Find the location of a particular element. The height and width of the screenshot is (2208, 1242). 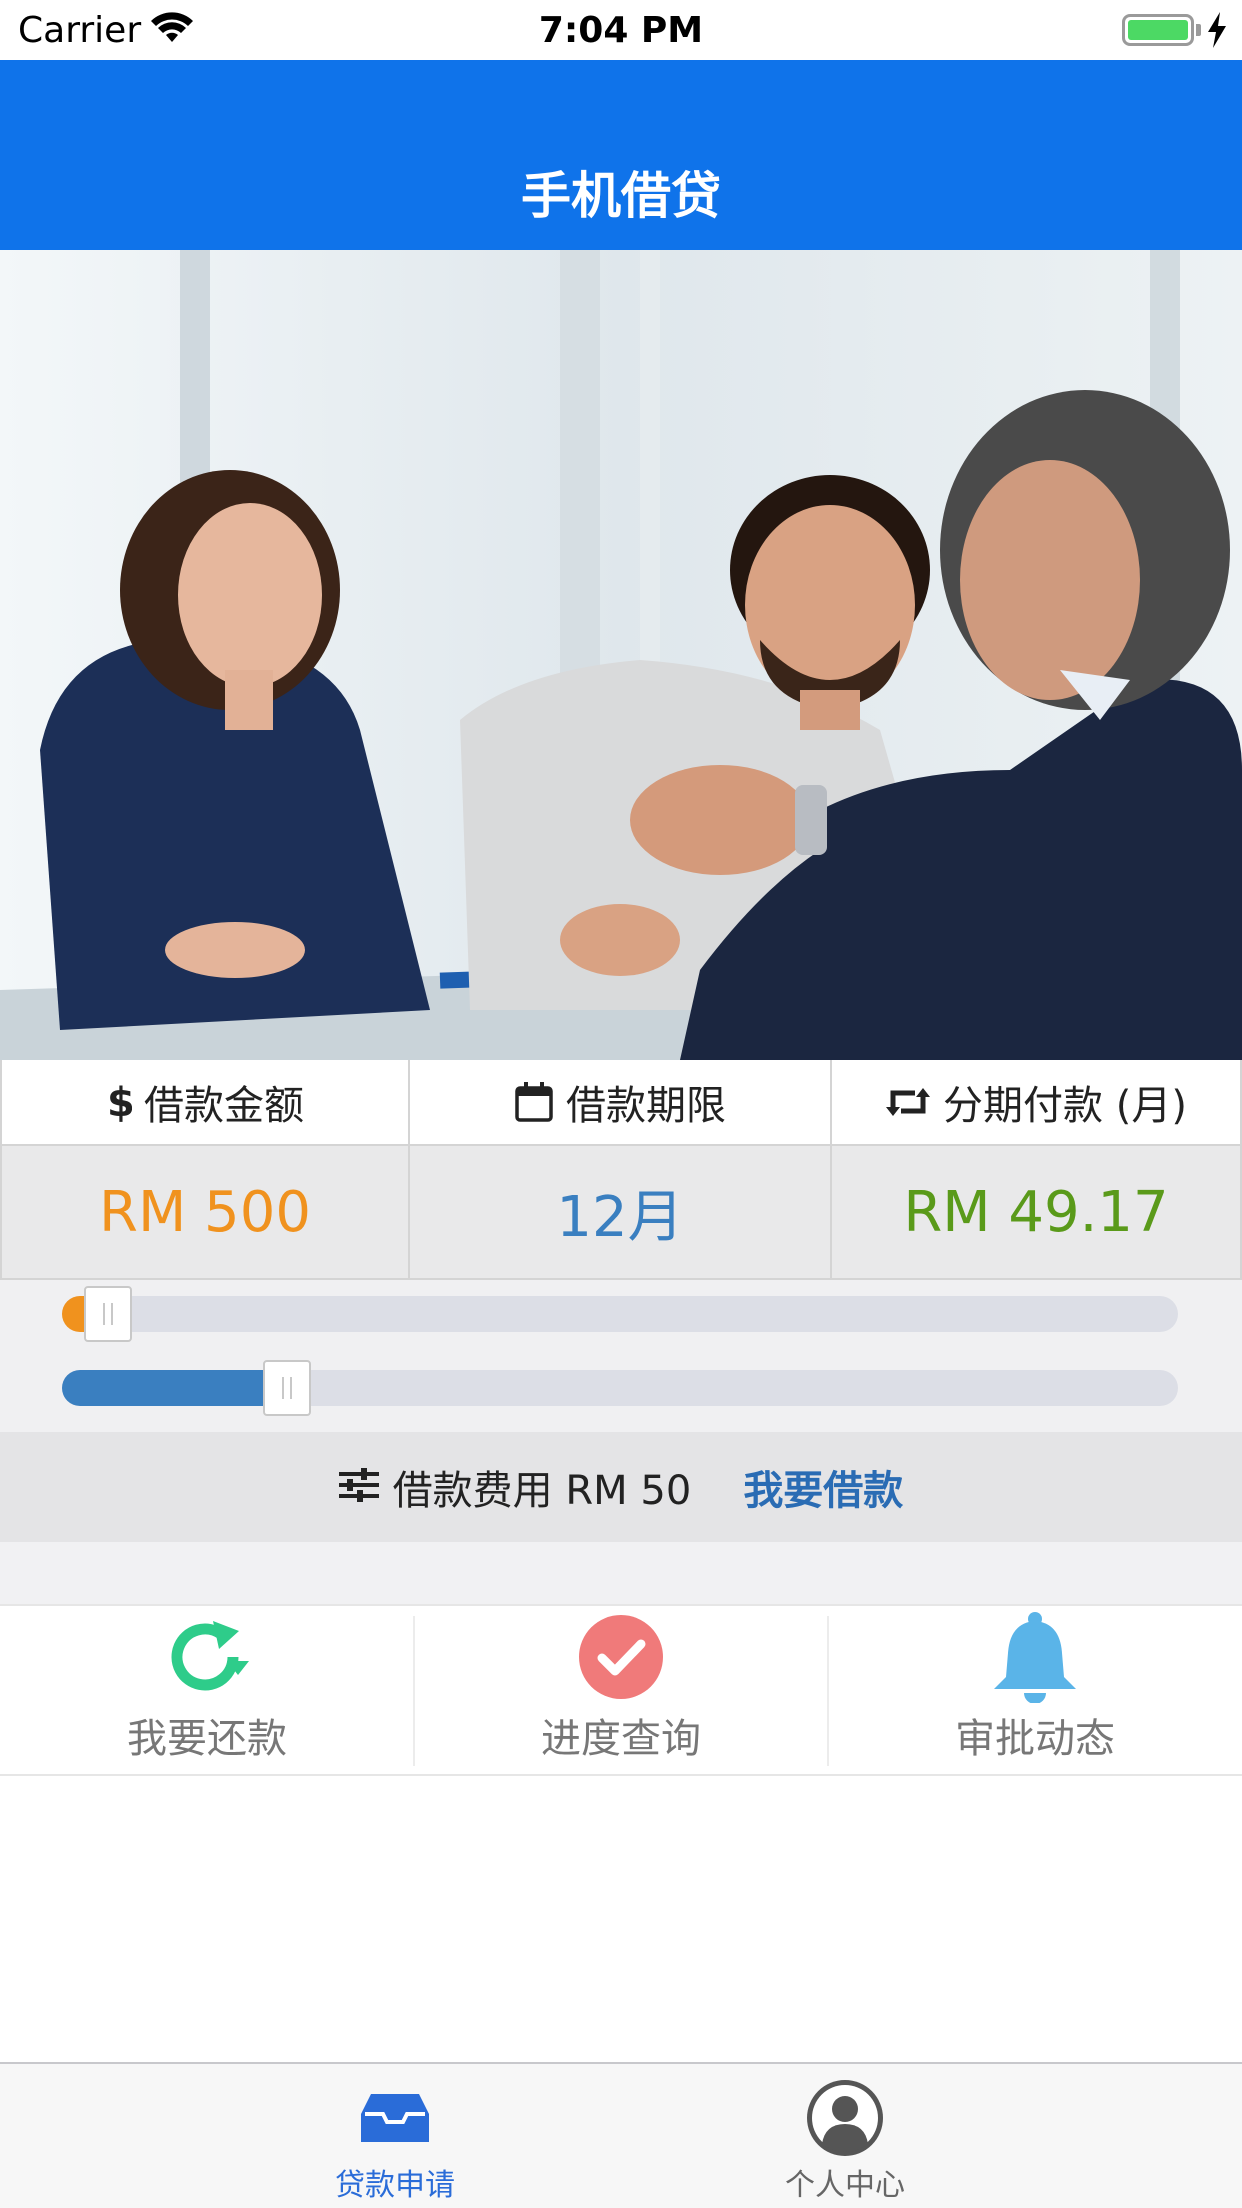

term-slider-fill is located at coordinates (167, 1388).